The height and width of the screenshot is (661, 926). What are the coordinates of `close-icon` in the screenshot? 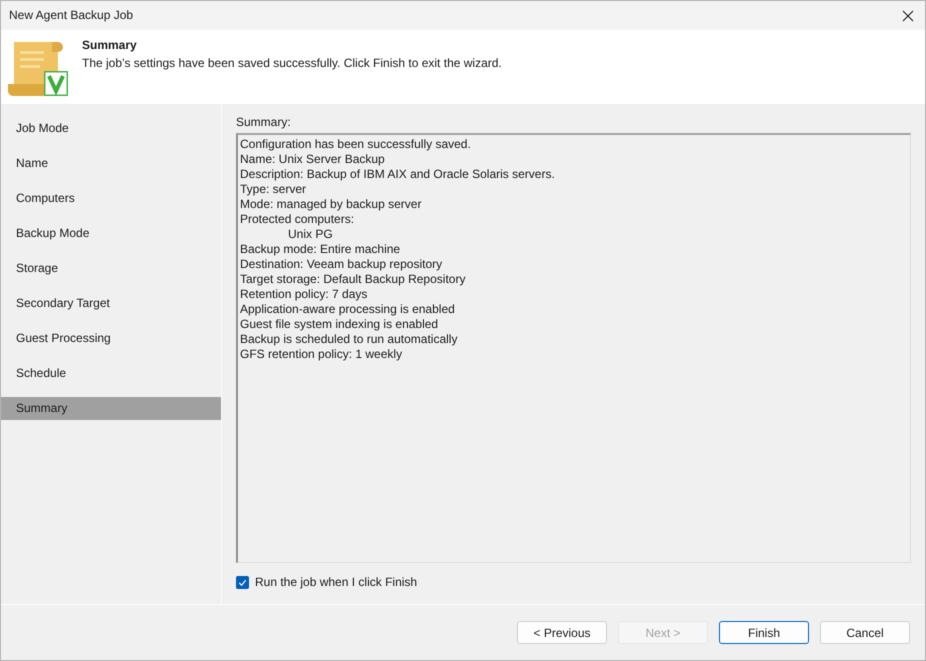 It's located at (908, 16).